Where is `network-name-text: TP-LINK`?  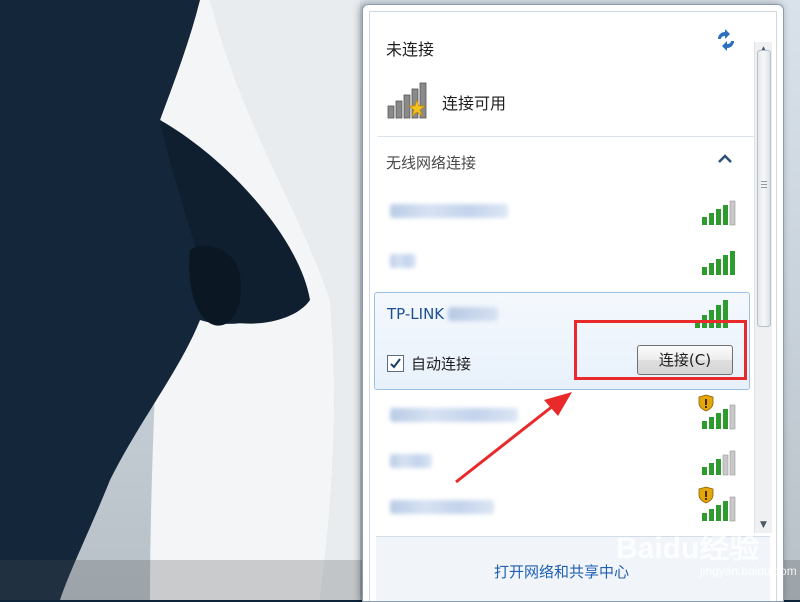 network-name-text: TP-LINK is located at coordinates (416, 314).